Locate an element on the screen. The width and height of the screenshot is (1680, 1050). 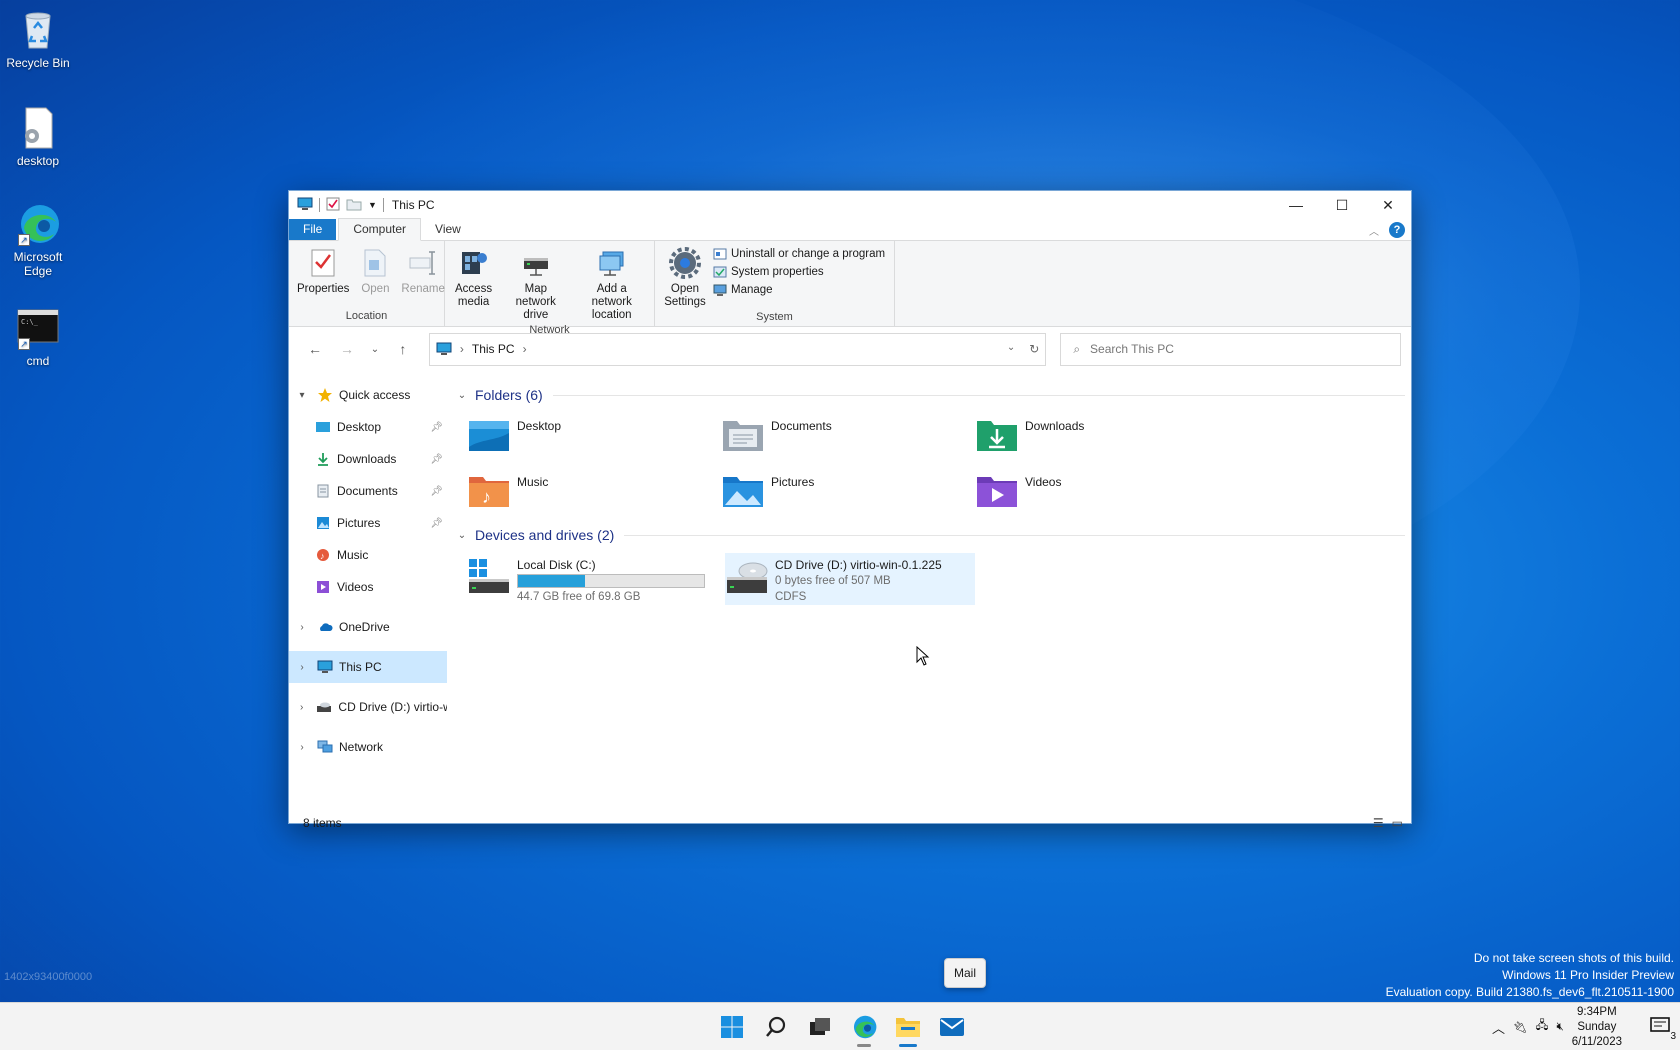
nav-item-downloads: Downloads 📌︎ is located at coordinates (368, 459).